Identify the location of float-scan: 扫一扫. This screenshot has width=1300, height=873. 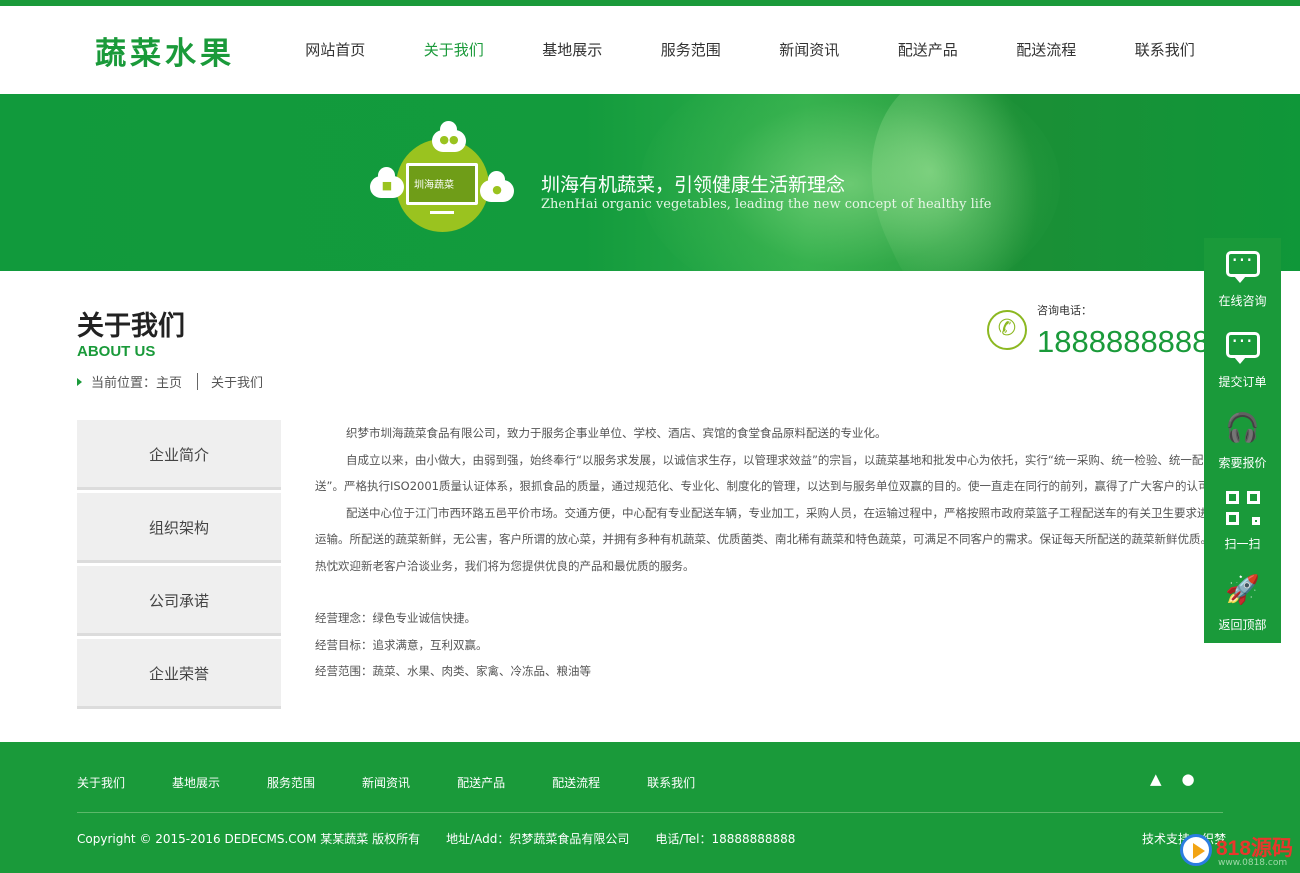
(1242, 521).